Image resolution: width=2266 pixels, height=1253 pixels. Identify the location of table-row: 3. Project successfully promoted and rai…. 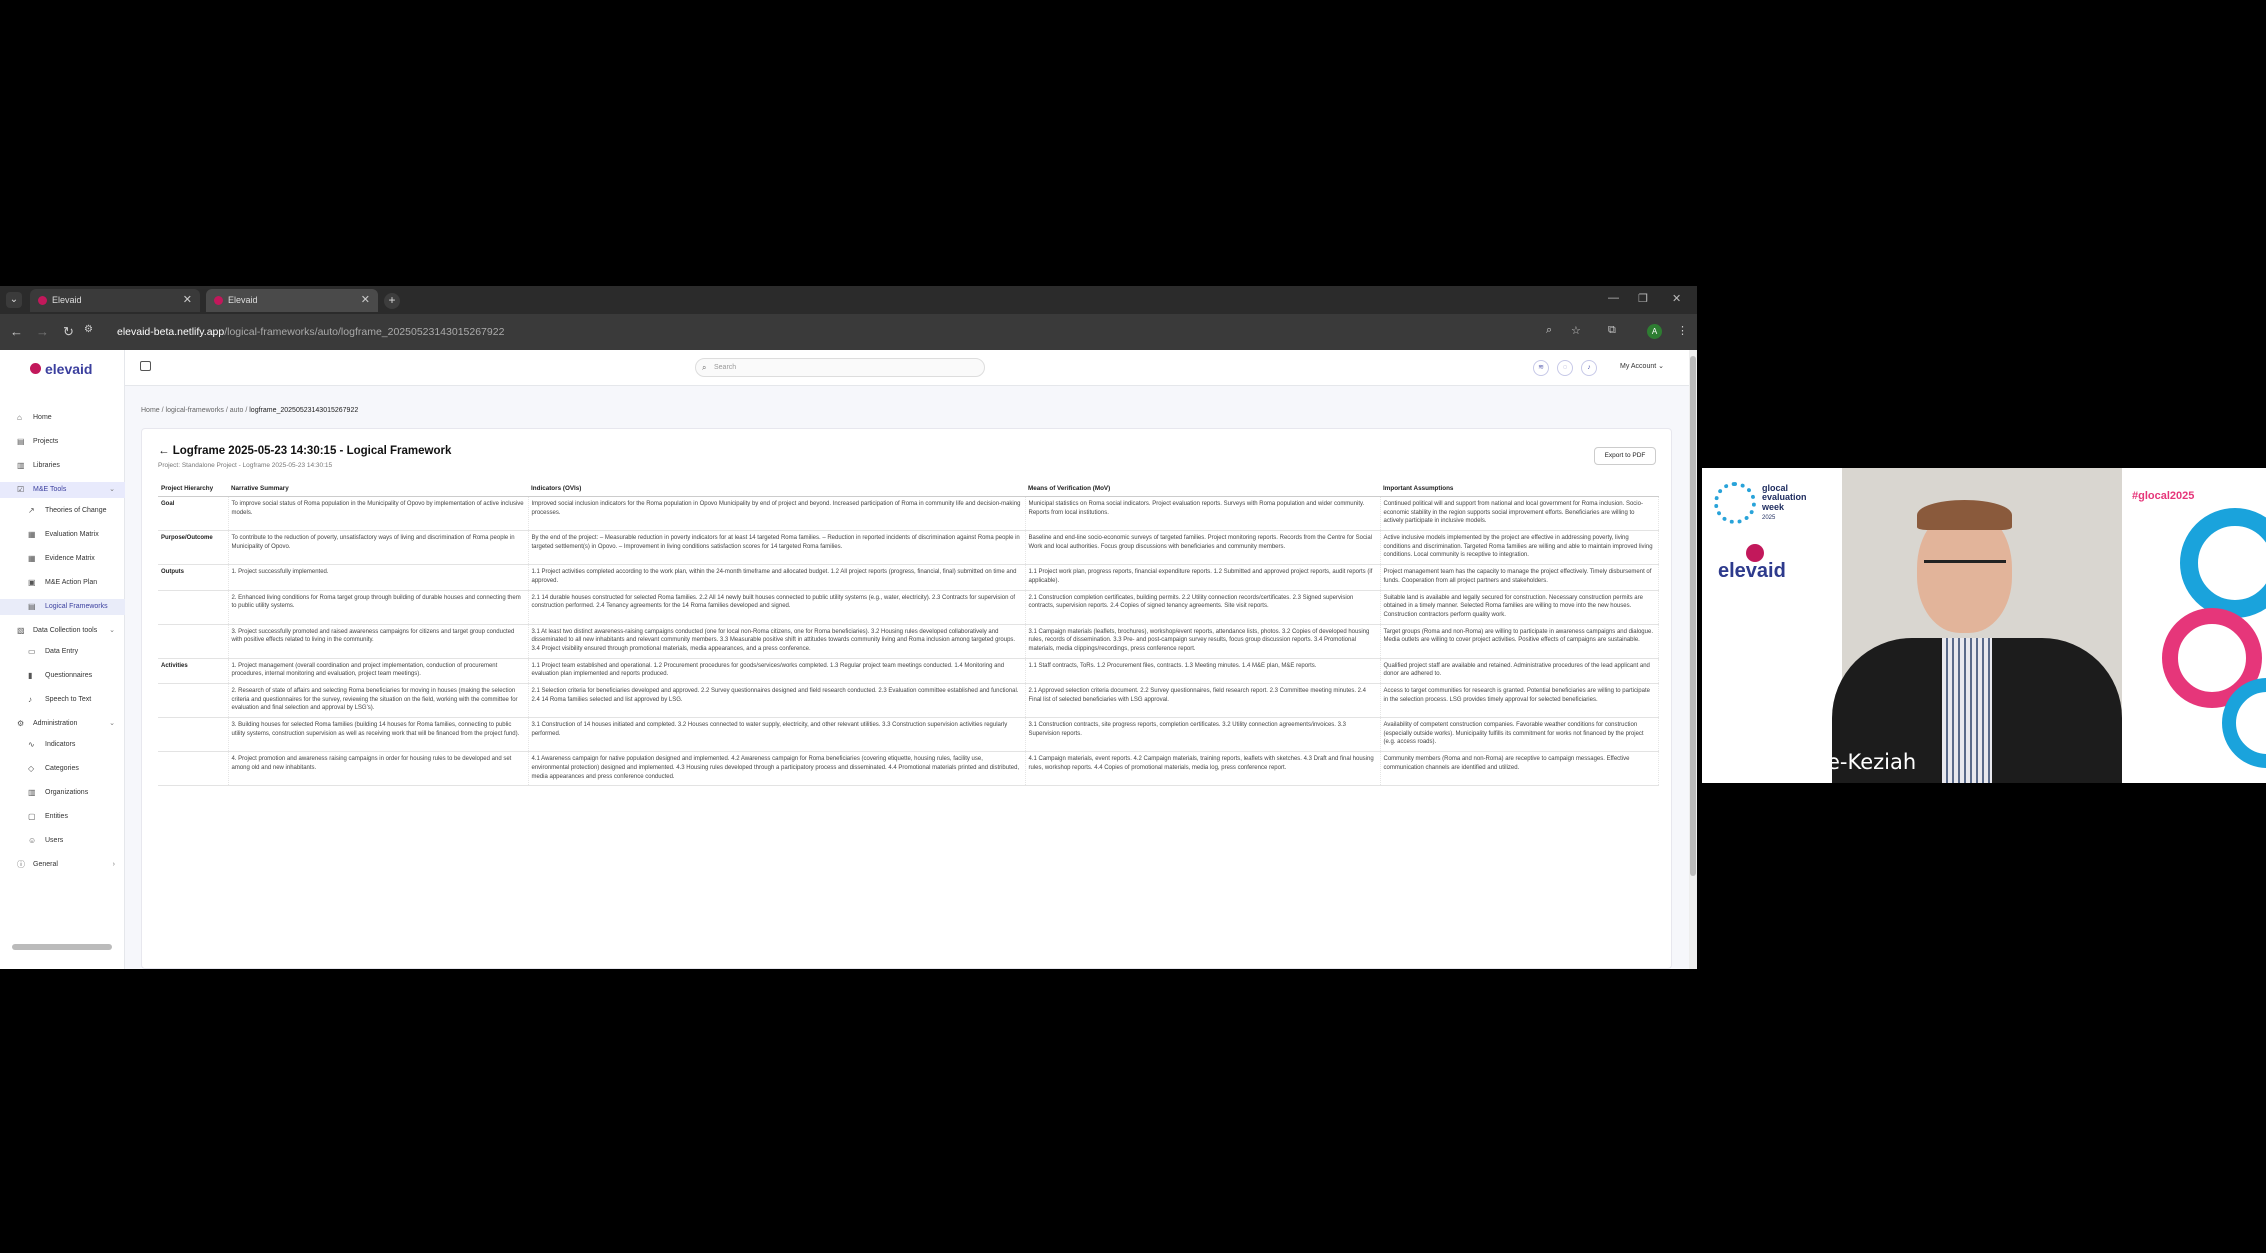
(908, 641).